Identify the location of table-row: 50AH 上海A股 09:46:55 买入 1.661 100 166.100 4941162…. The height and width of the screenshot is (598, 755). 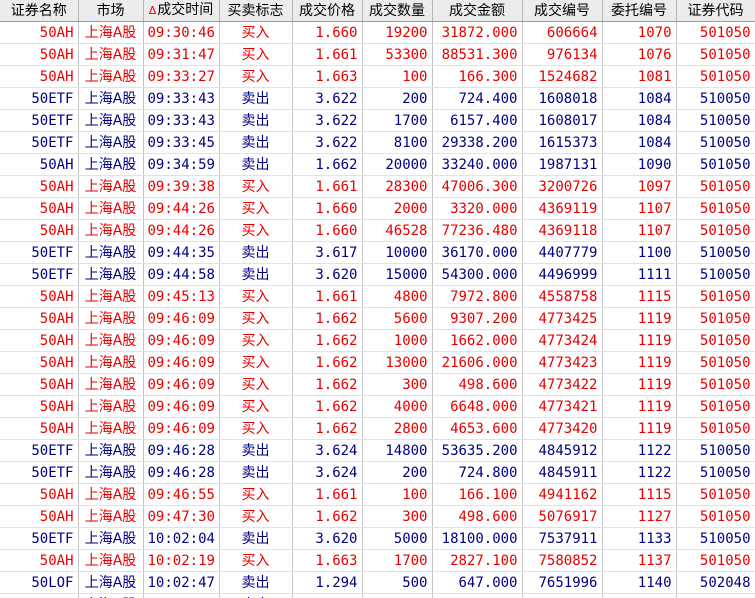
(377, 494).